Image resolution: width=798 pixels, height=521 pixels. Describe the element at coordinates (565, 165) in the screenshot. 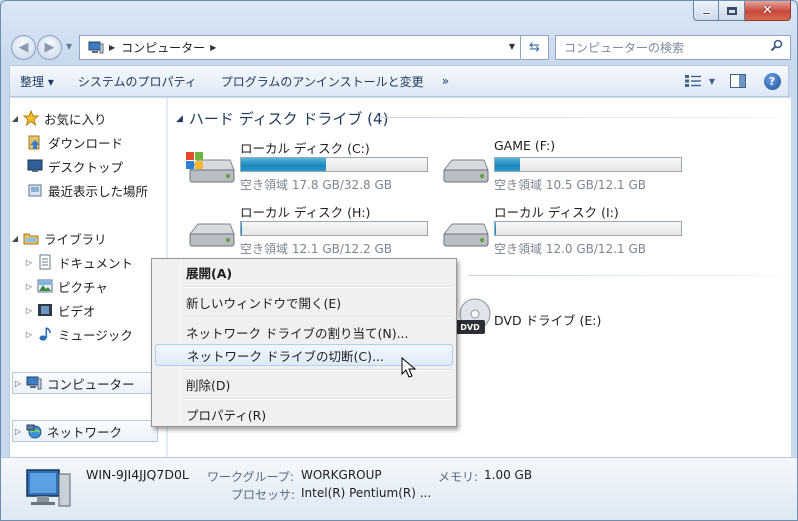

I see `drive-item: GAME (F:) 空き領域 10.5 GB/12.1 GB` at that location.